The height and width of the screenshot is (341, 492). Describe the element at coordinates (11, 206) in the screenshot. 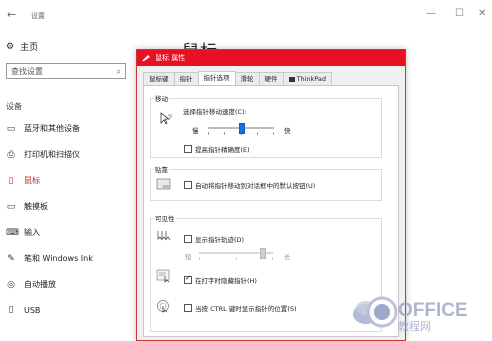

I see `touchpad-icon: ▭` at that location.